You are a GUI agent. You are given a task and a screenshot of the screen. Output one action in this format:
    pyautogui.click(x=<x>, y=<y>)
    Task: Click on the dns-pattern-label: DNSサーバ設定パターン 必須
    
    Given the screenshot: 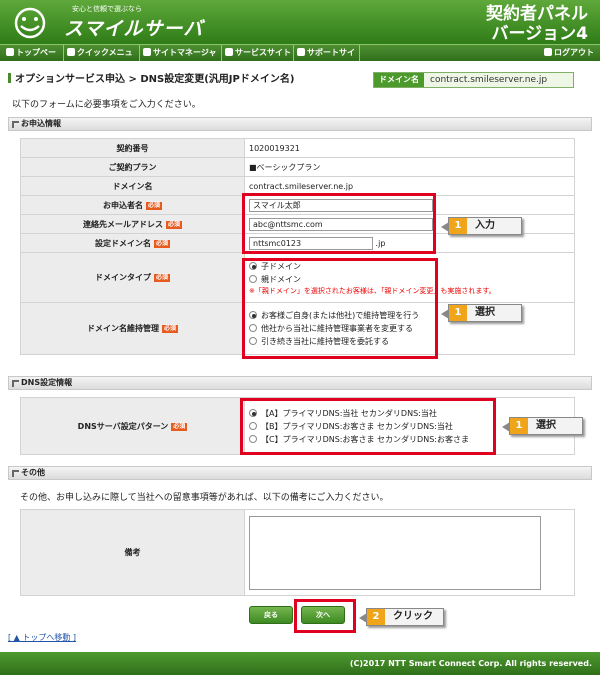 What is the action you would take?
    pyautogui.click(x=132, y=426)
    